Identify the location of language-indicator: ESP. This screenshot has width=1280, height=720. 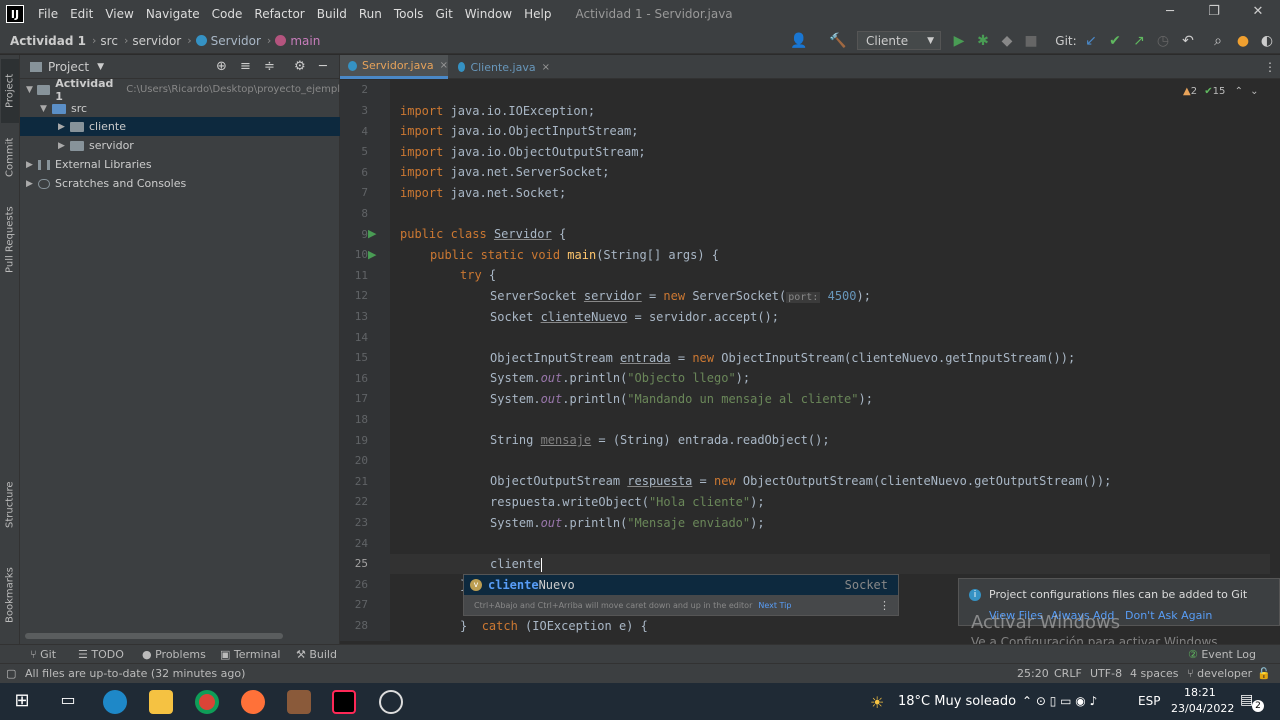
(1149, 701).